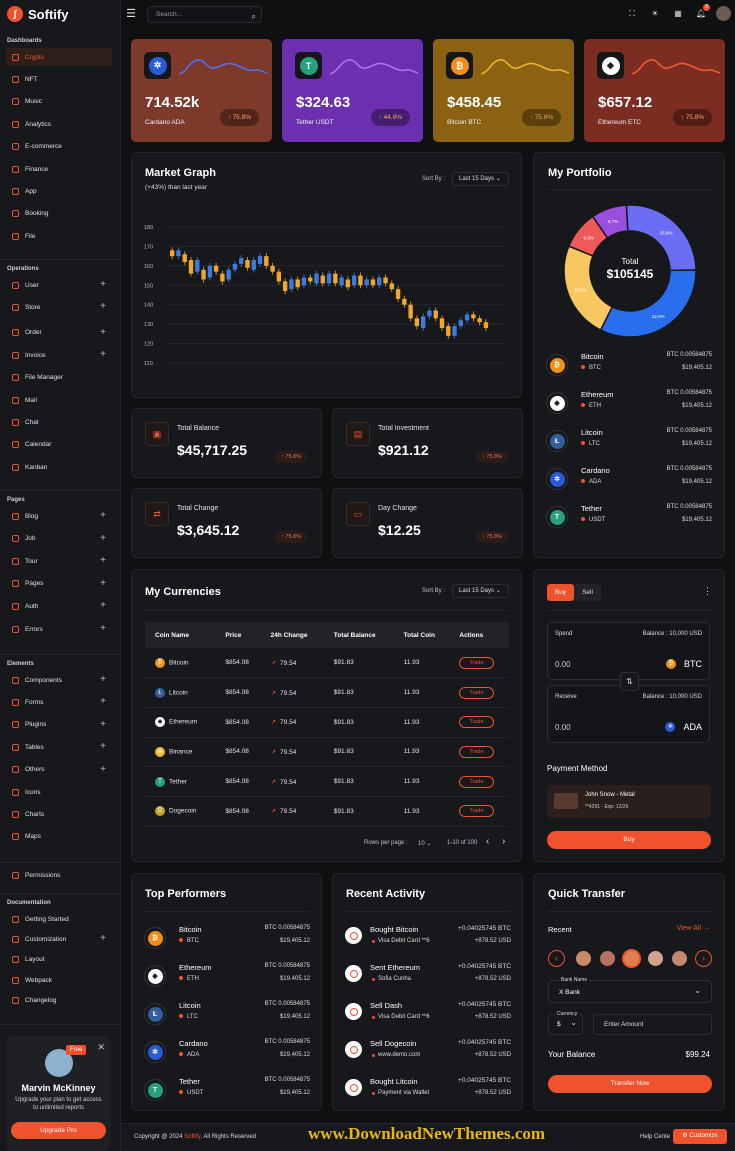  What do you see at coordinates (327, 781) in the screenshot?
I see `table-row: T Tether $854.08 ↗ 79.54 $91.83 11.93 Trade` at bounding box center [327, 781].